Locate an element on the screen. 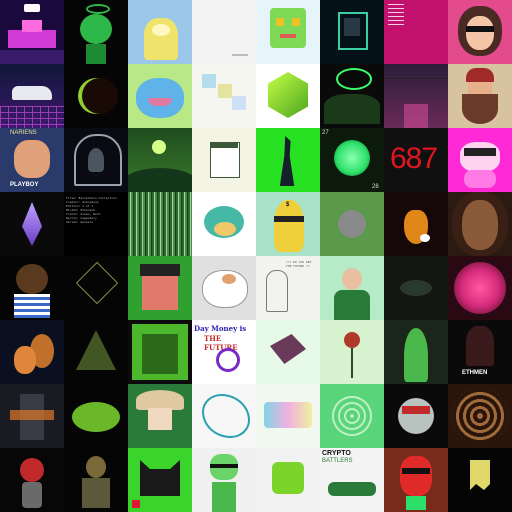 This screenshot has width=512, height=512. rings is located at coordinates (352, 416).